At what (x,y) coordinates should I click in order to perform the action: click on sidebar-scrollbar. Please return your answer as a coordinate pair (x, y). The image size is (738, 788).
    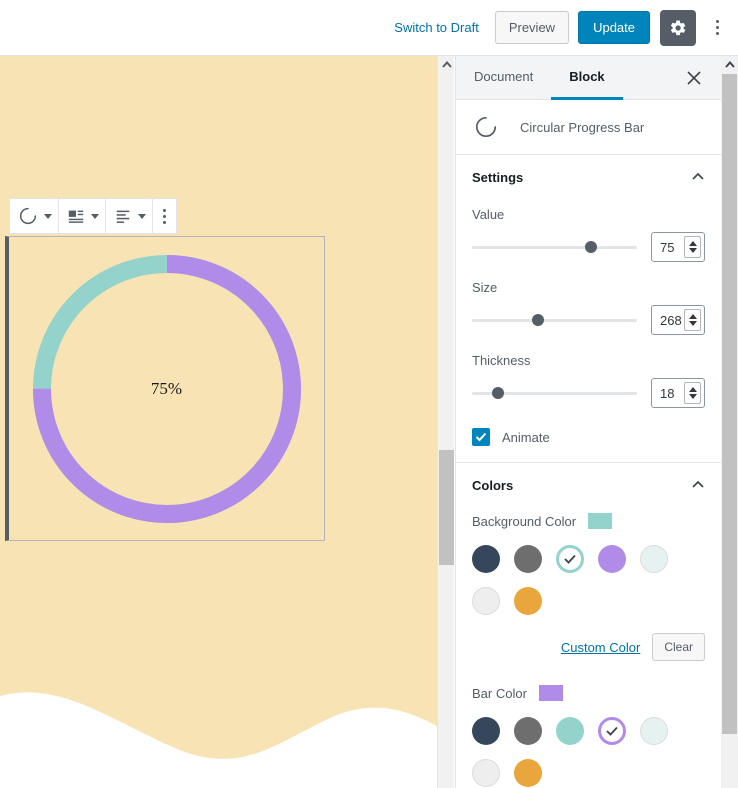
    Looking at the image, I should click on (729, 422).